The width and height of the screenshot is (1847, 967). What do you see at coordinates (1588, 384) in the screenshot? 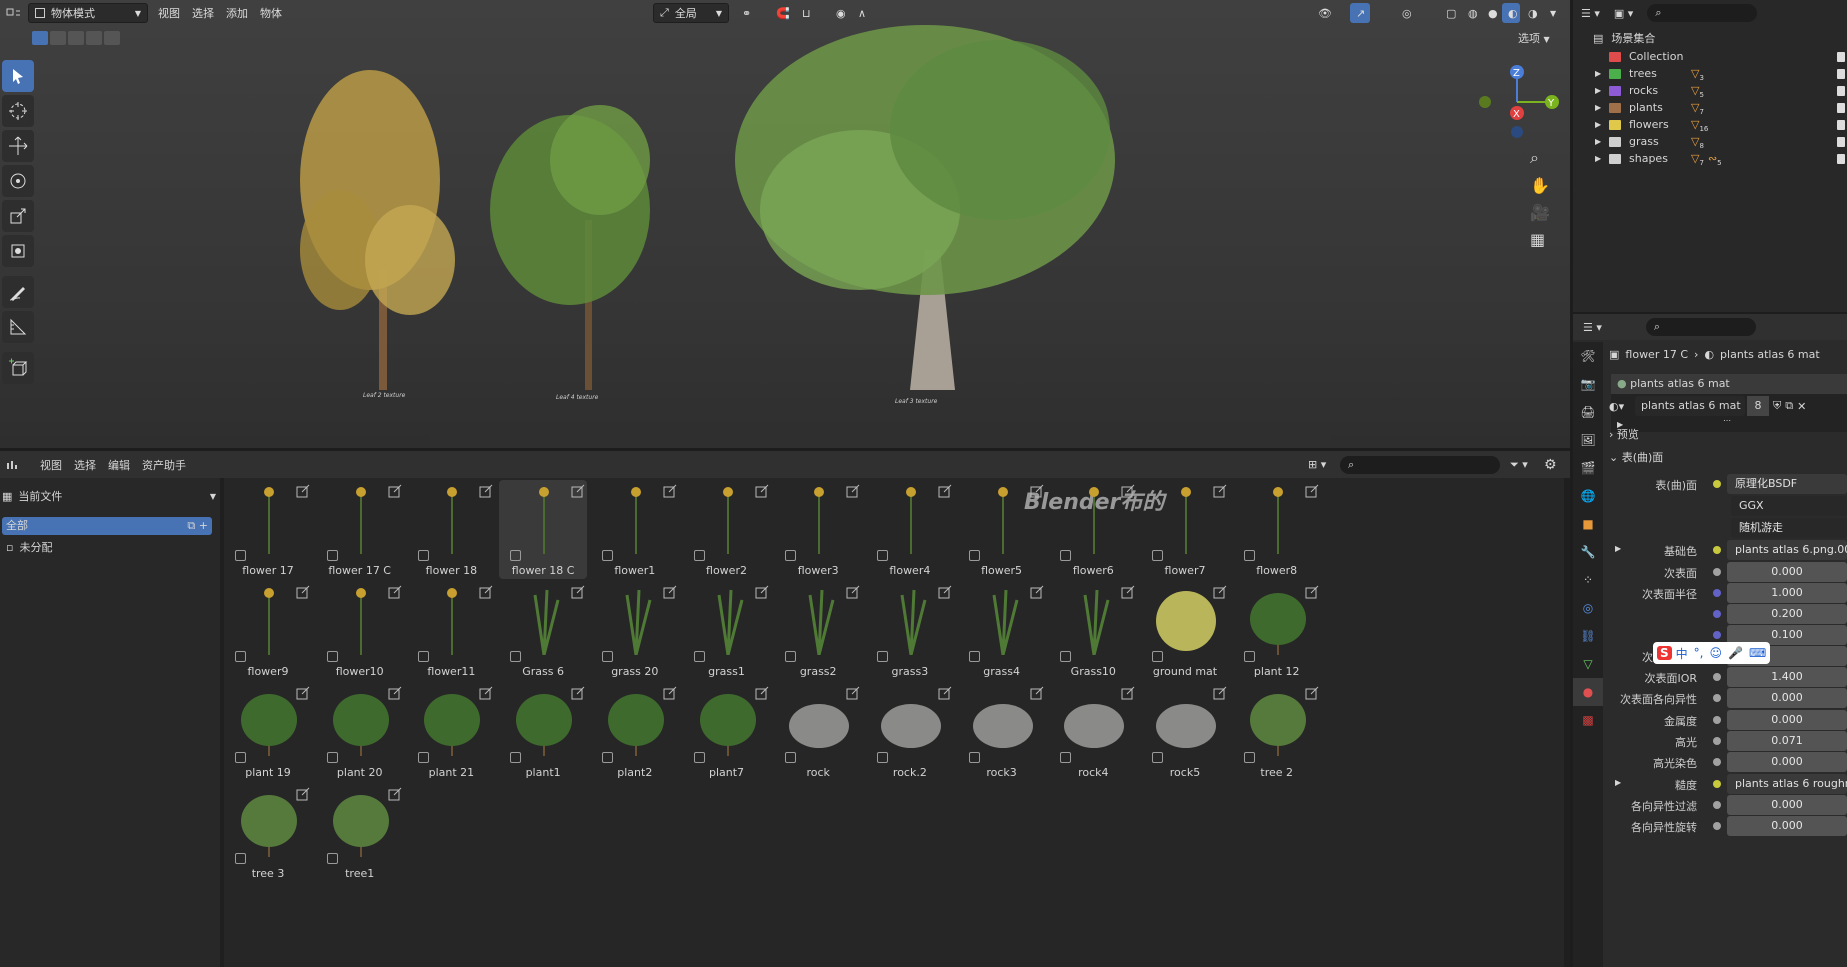
I see `tab-render: 📷` at bounding box center [1588, 384].